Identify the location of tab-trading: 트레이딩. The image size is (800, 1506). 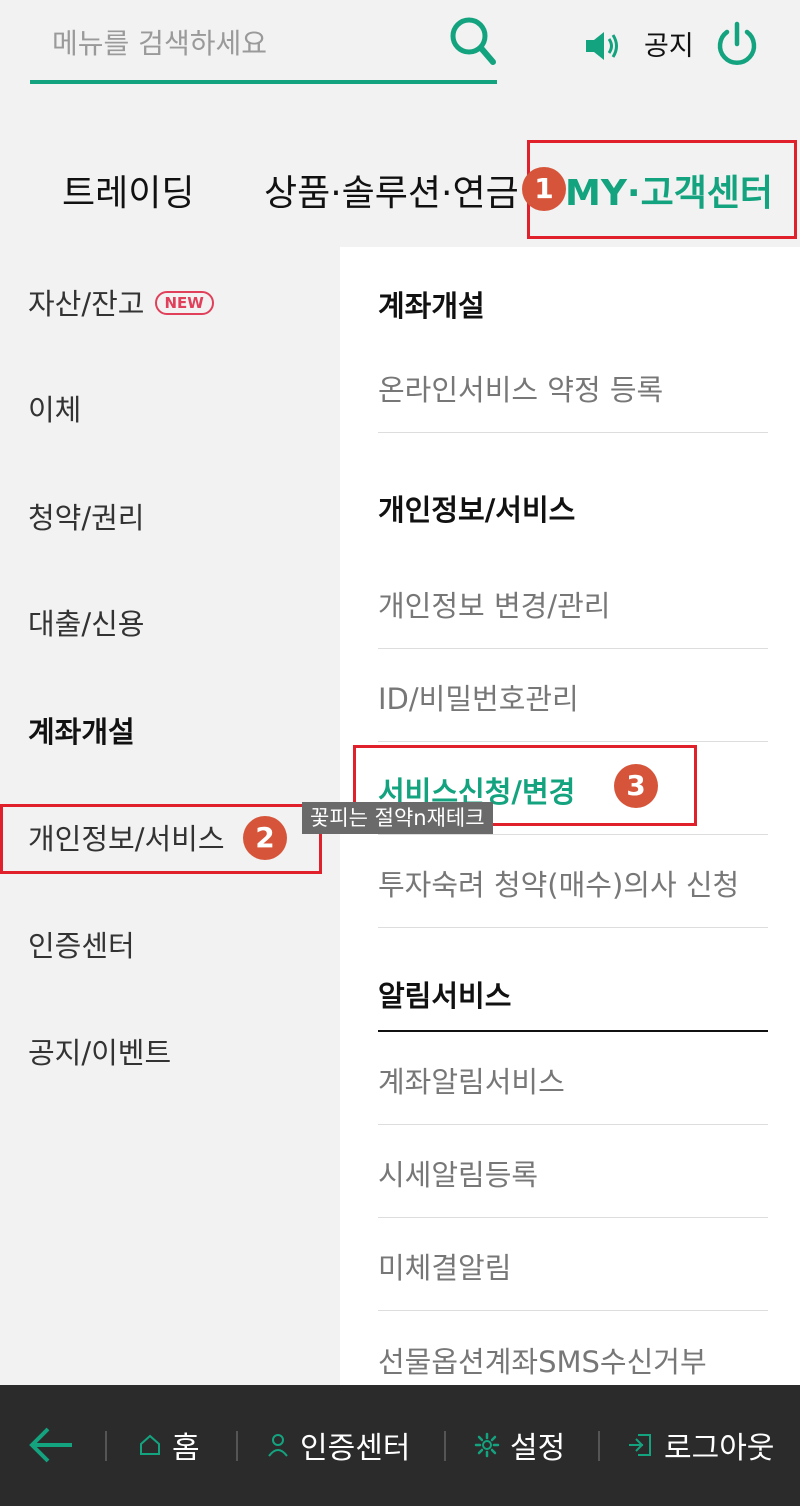
(128, 190).